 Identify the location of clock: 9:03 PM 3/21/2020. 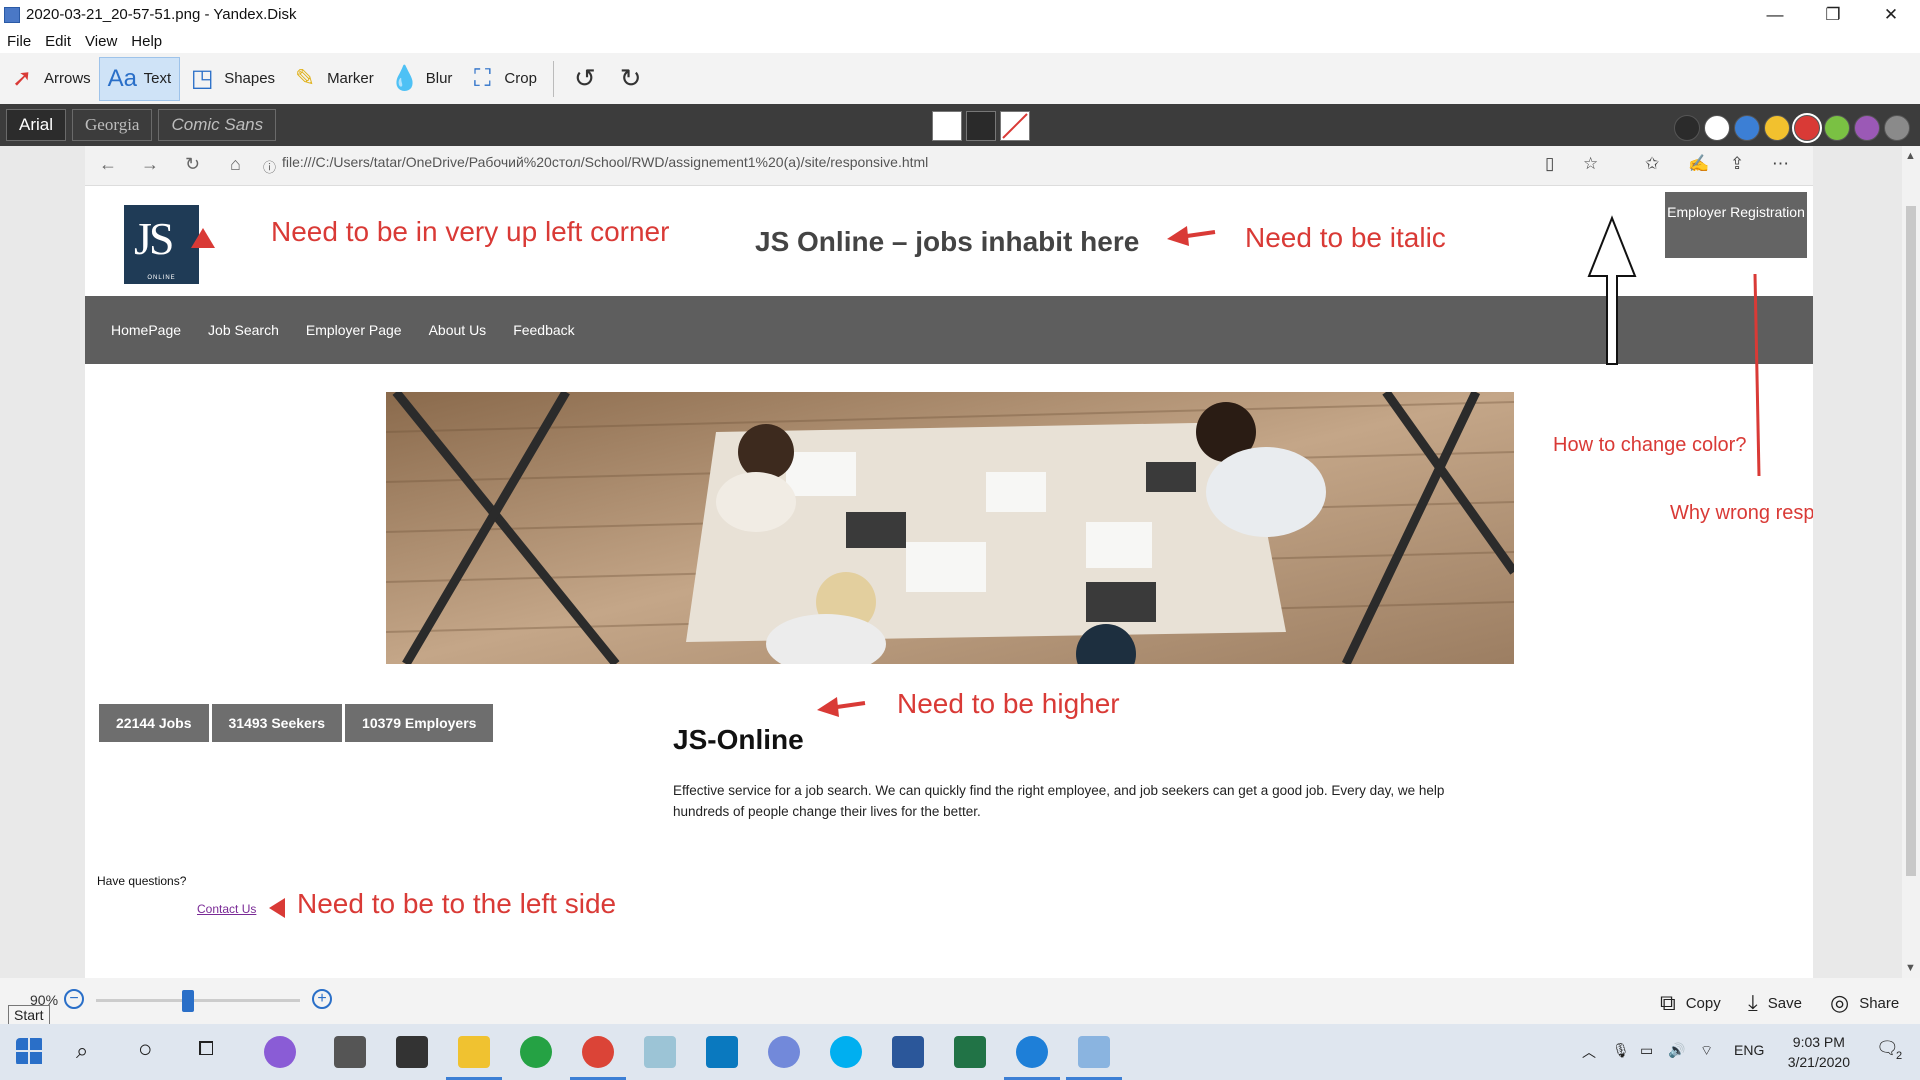
(1819, 1052).